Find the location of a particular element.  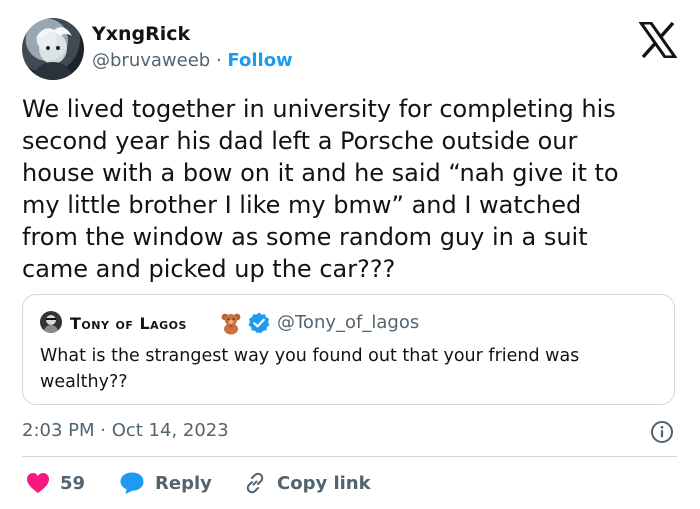

author-handle-row: @bruvaweeb · Follow is located at coordinates (192, 60).